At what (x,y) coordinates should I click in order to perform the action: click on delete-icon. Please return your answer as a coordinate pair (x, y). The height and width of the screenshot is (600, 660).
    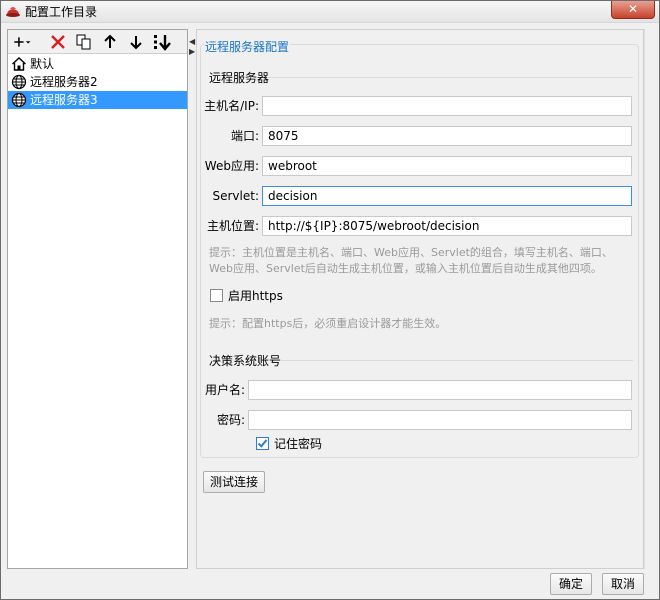
    Looking at the image, I should click on (58, 42).